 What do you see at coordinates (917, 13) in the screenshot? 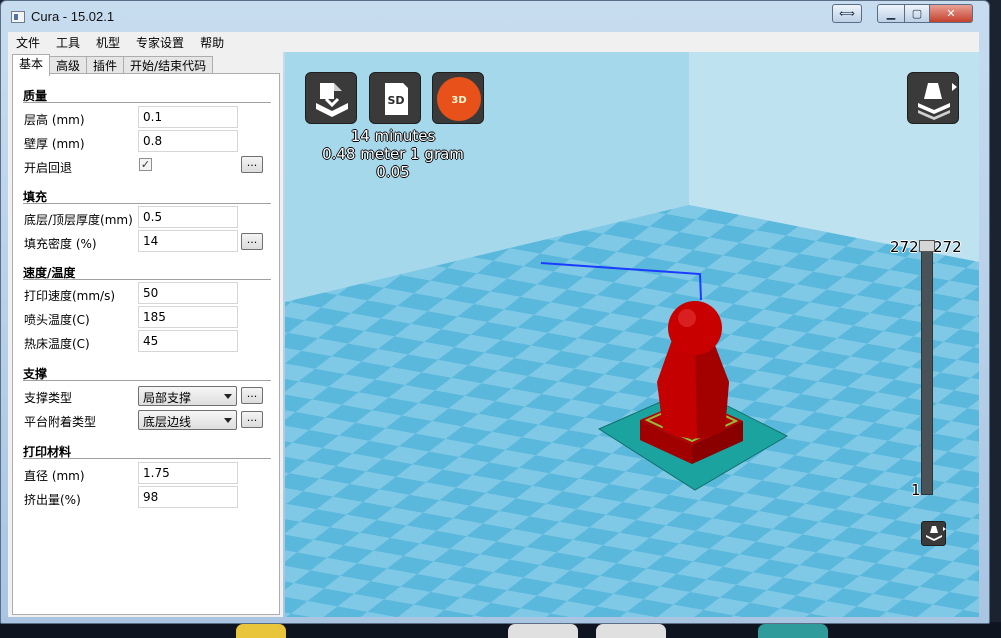
I see `maximize-button: ▢` at bounding box center [917, 13].